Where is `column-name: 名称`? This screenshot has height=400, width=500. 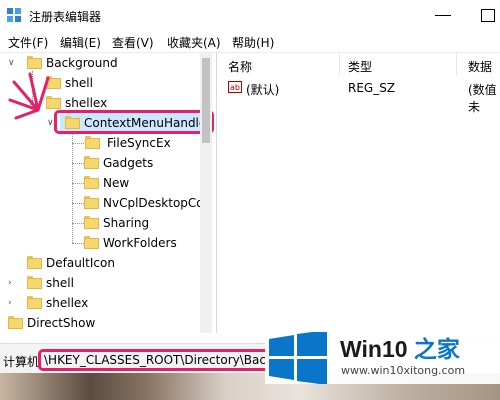
column-name: 名称 is located at coordinates (240, 66).